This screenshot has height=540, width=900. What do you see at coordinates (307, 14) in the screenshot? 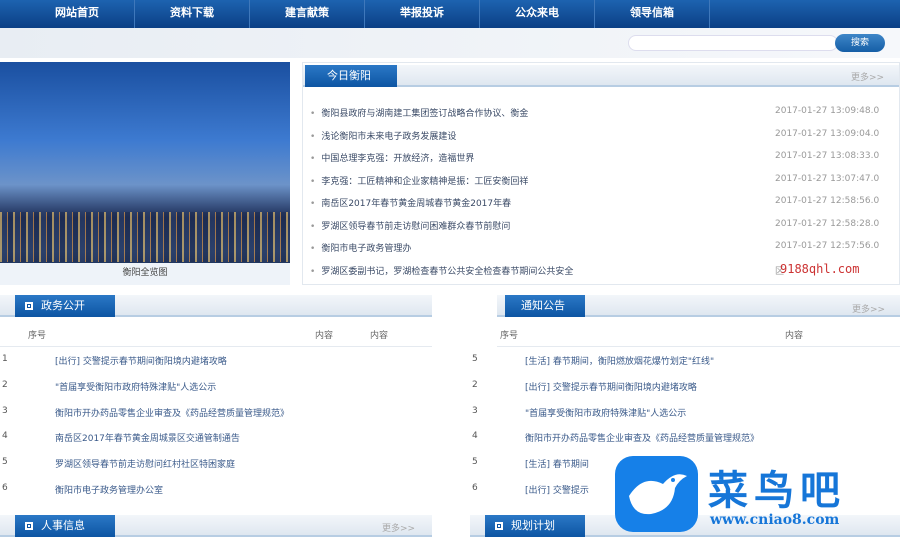
I see `nav-item: 建言献策` at bounding box center [307, 14].